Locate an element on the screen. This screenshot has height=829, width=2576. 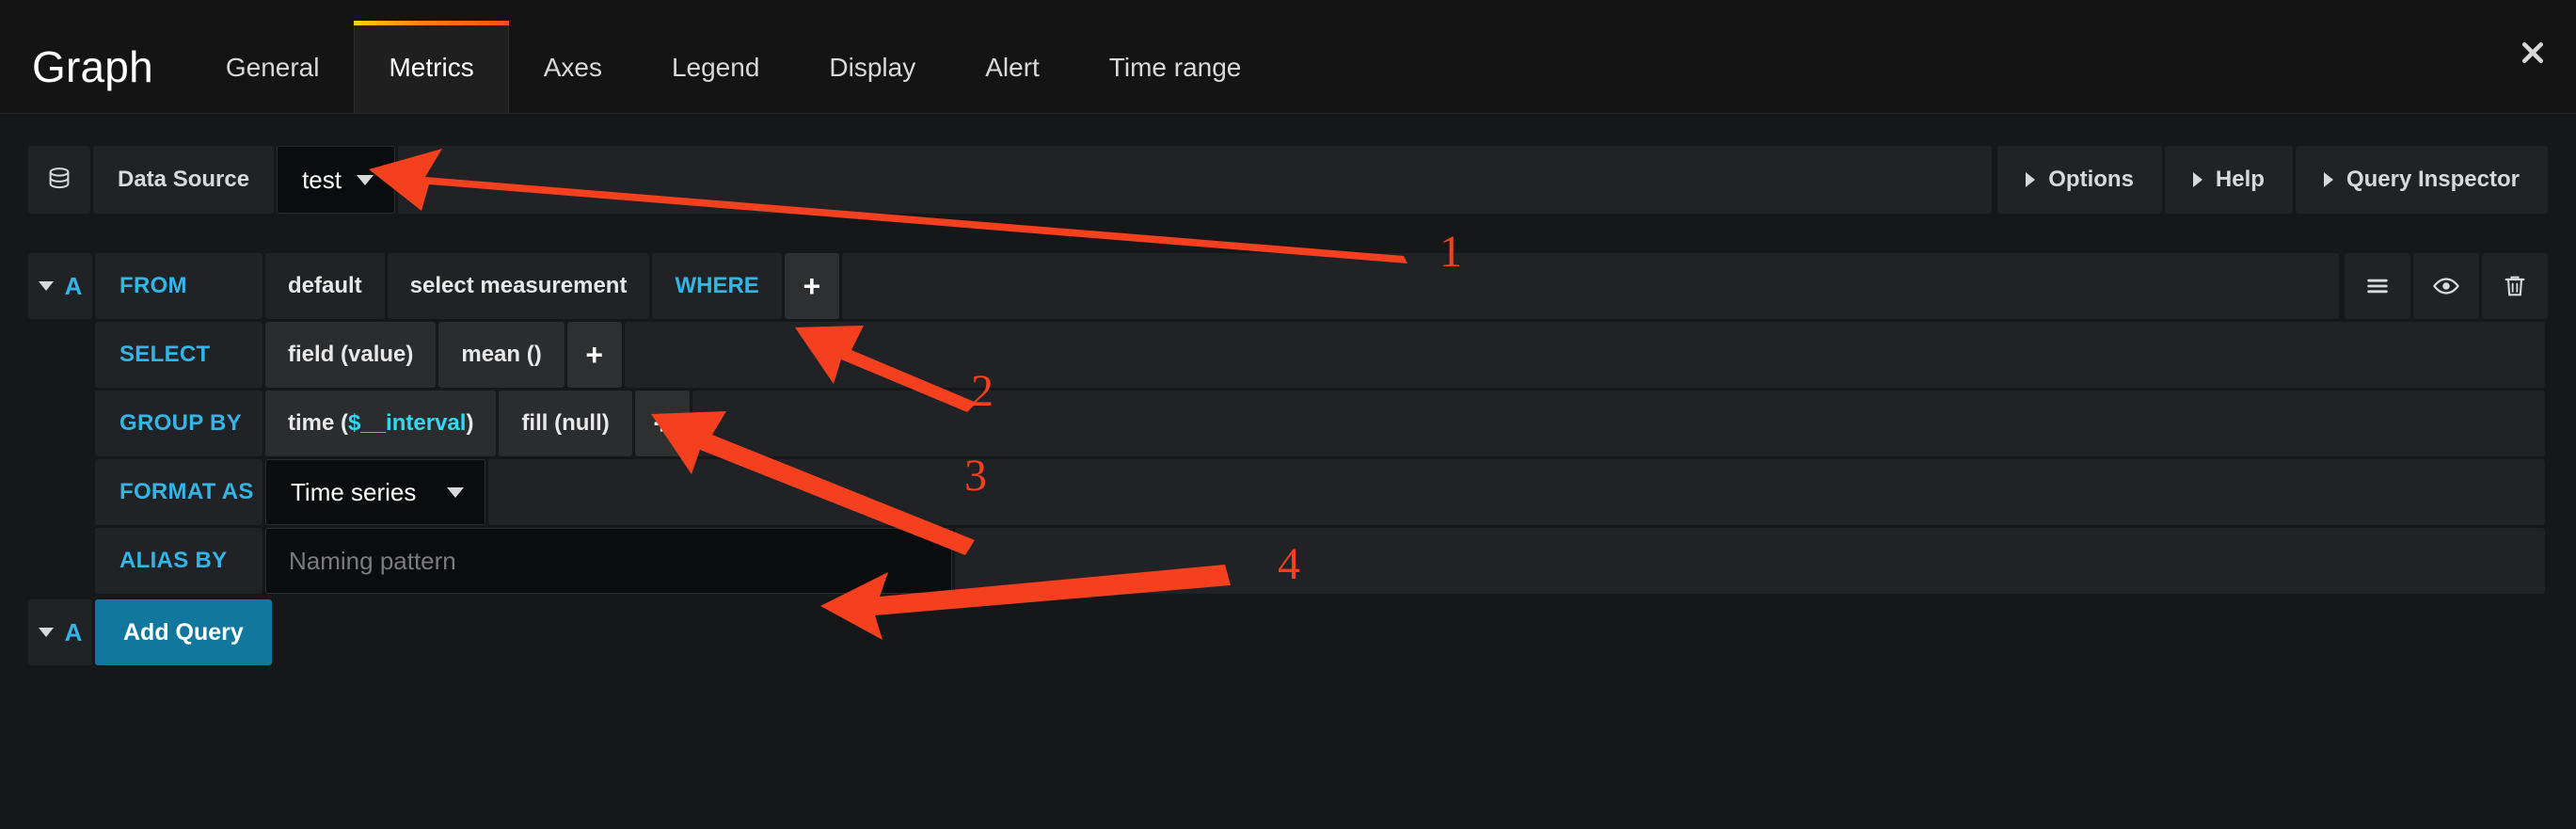
tab-label: Time range is located at coordinates (1175, 67).